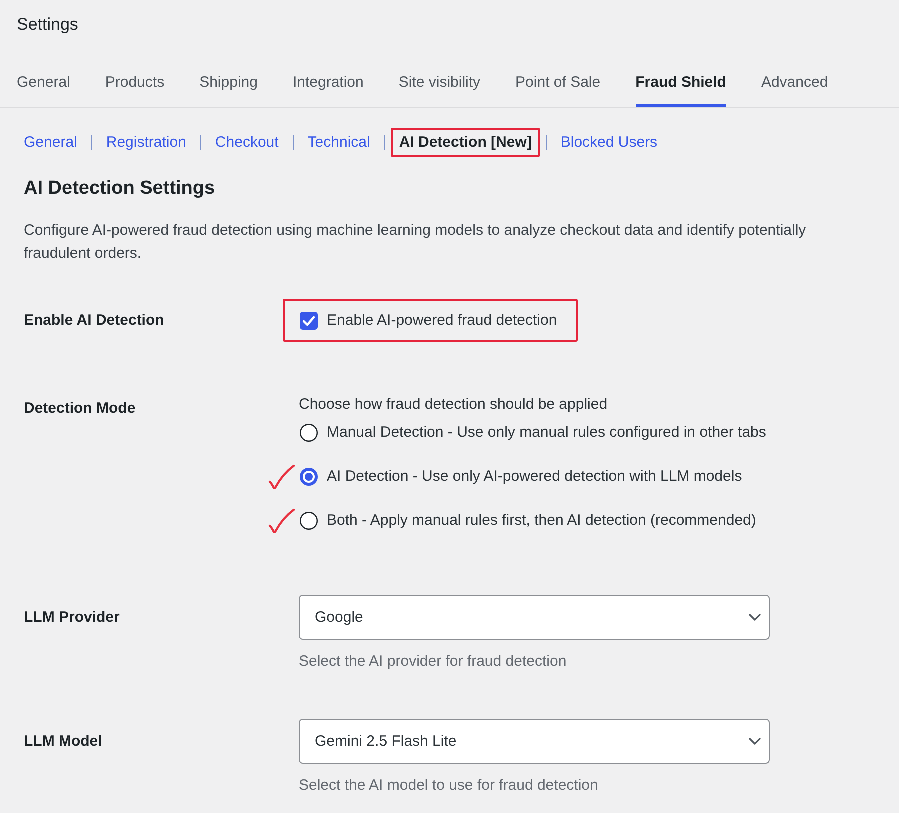 The height and width of the screenshot is (813, 899). Describe the element at coordinates (328, 85) in the screenshot. I see `tab: Integration` at that location.